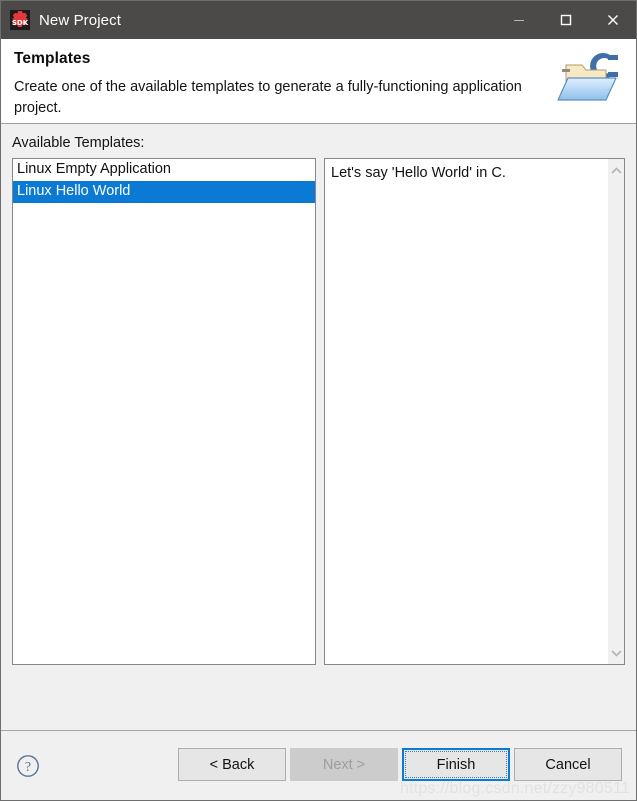  I want to click on minimize-button, so click(518, 20).